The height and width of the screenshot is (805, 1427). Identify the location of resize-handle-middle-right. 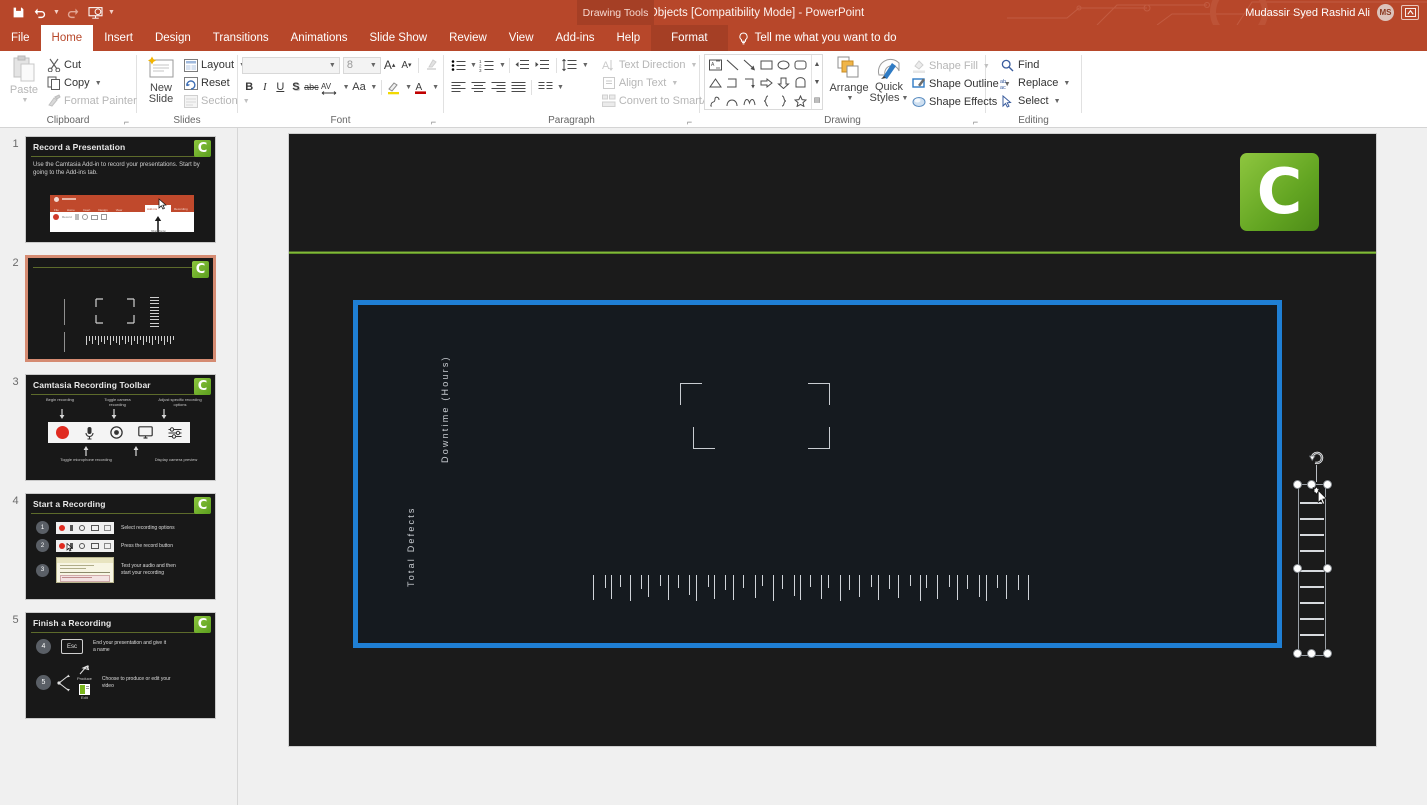
(1327, 568).